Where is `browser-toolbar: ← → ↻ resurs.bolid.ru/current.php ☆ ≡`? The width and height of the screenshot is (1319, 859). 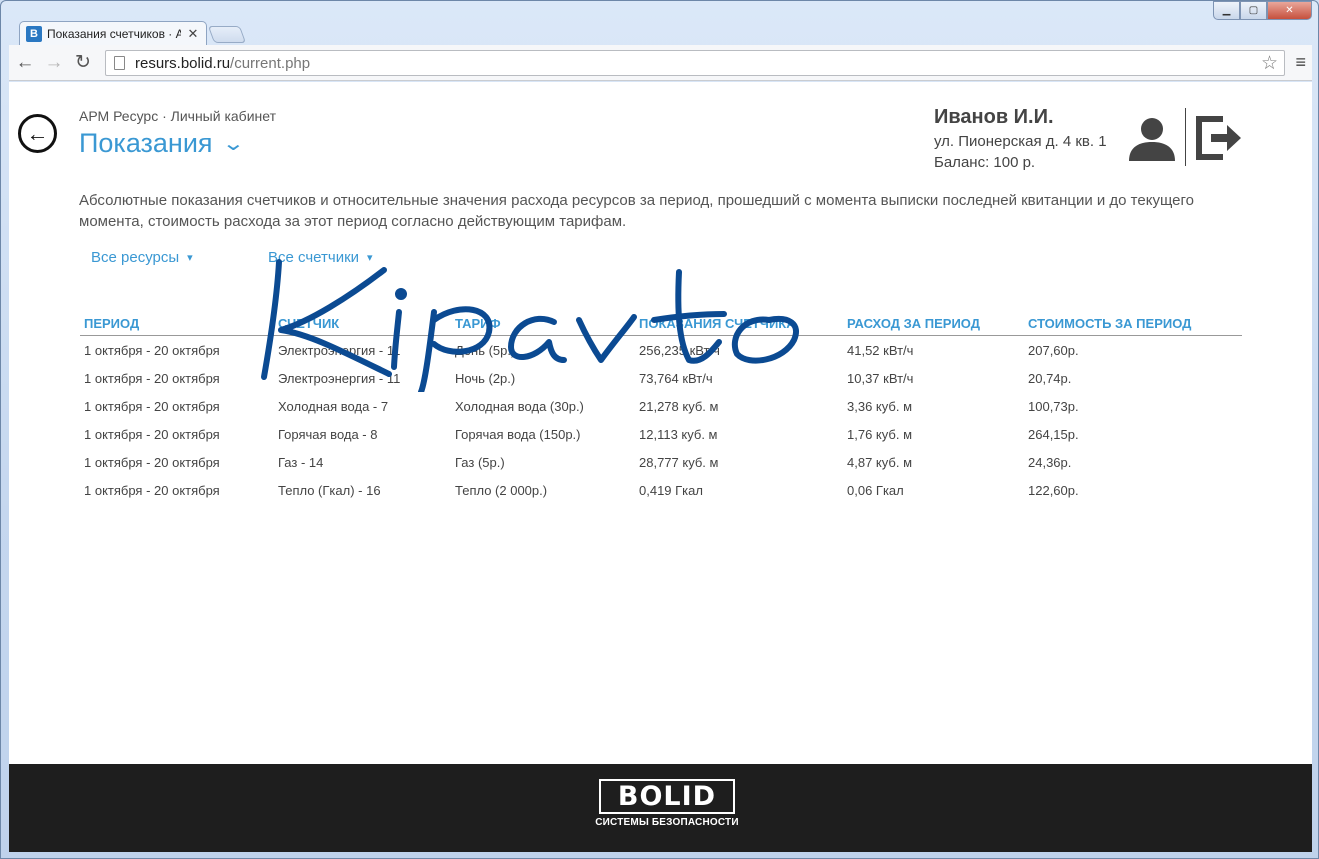
browser-toolbar: ← → ↻ resurs.bolid.ru/current.php ☆ ≡ is located at coordinates (660, 63).